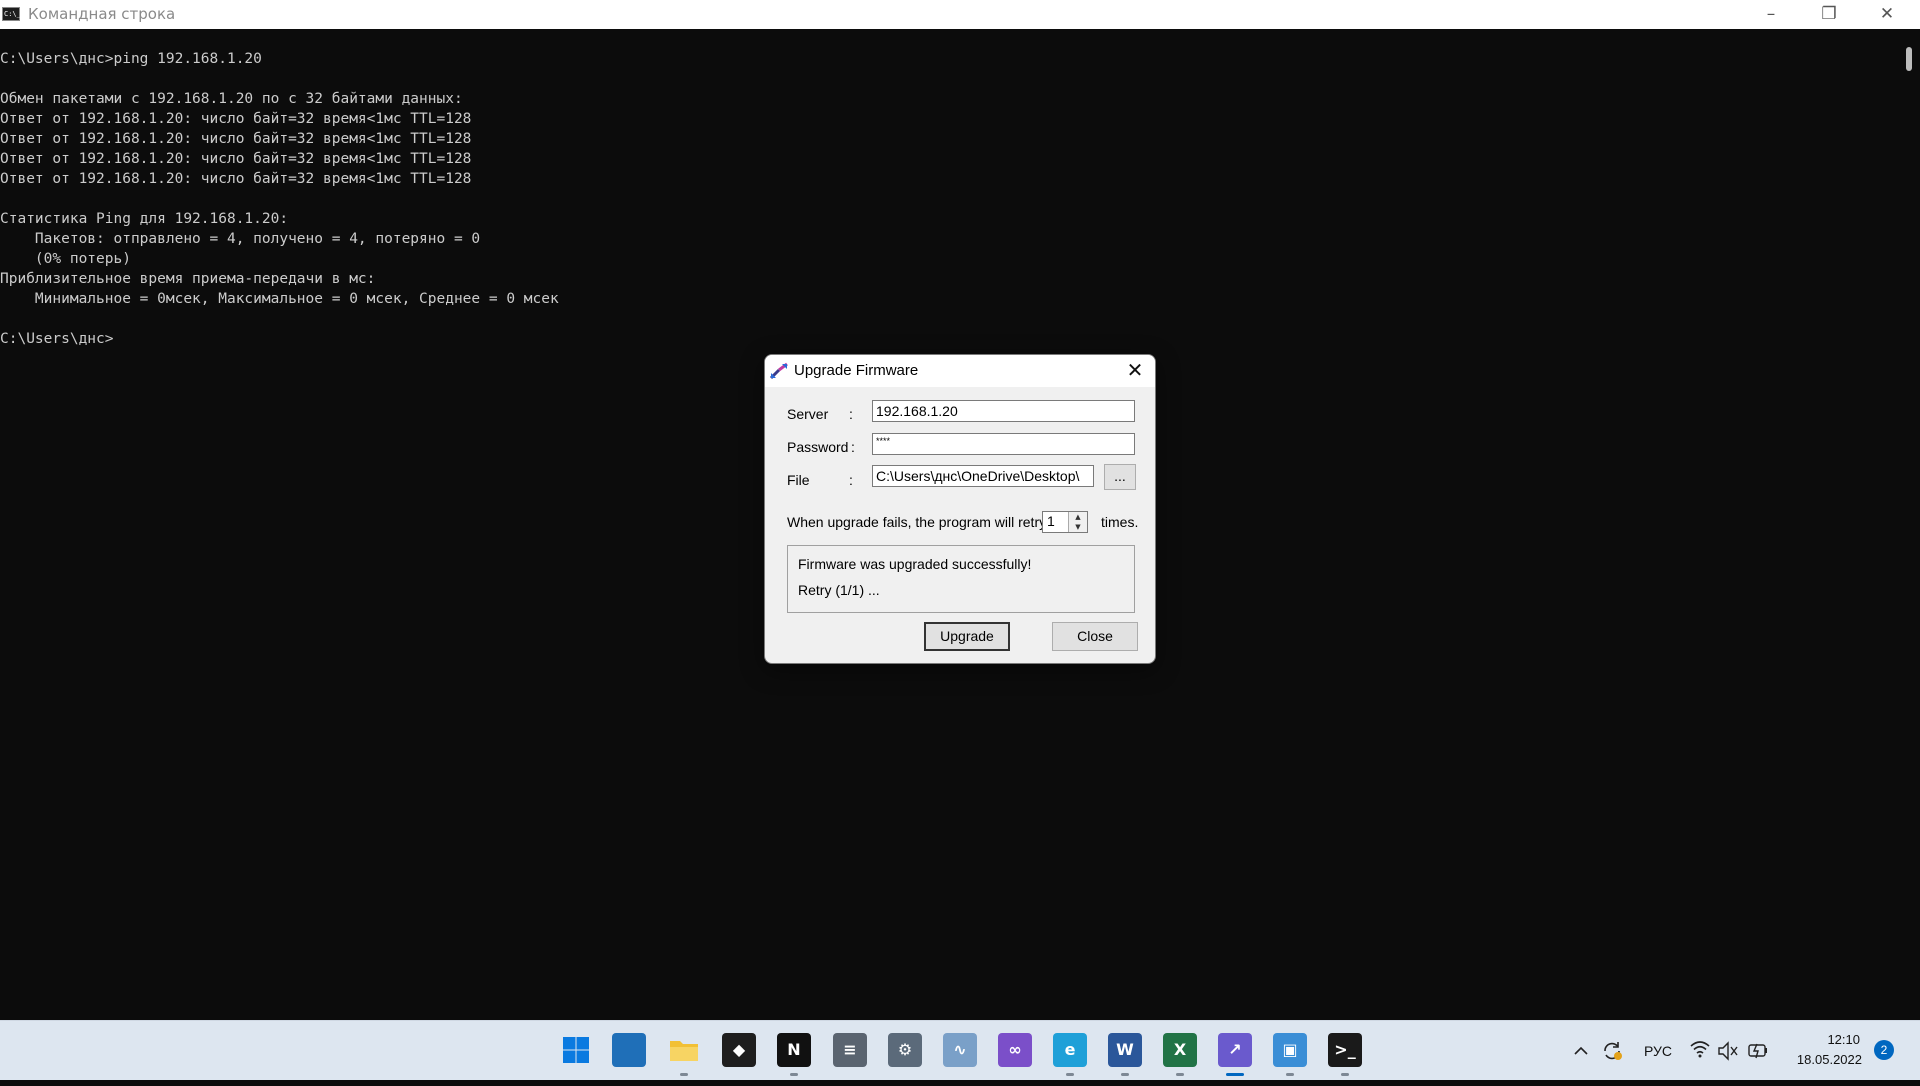  Describe the element at coordinates (818, 447) in the screenshot. I see `password-label: Password` at that location.